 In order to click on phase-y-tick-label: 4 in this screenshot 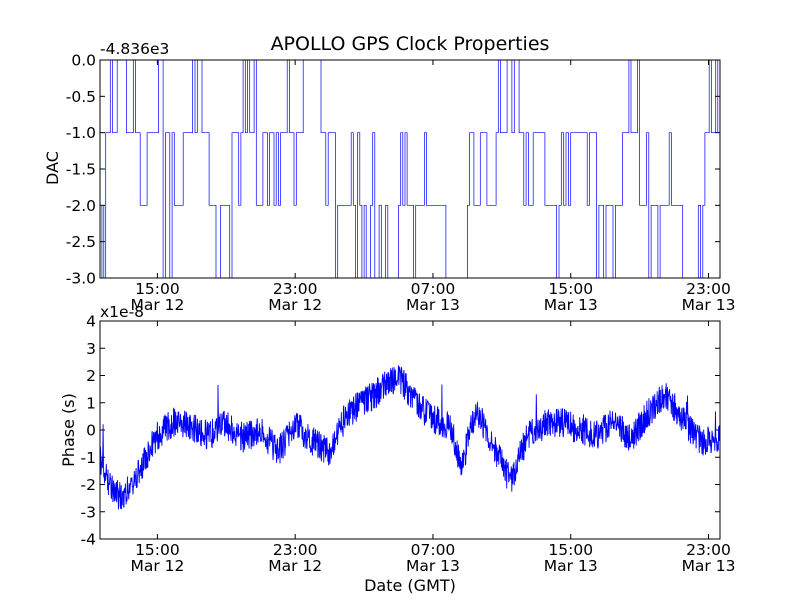, I will do `click(91, 322)`.